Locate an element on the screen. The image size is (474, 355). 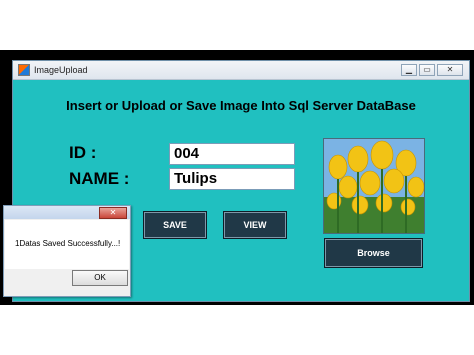
browse-button: Browse is located at coordinates (373, 253).